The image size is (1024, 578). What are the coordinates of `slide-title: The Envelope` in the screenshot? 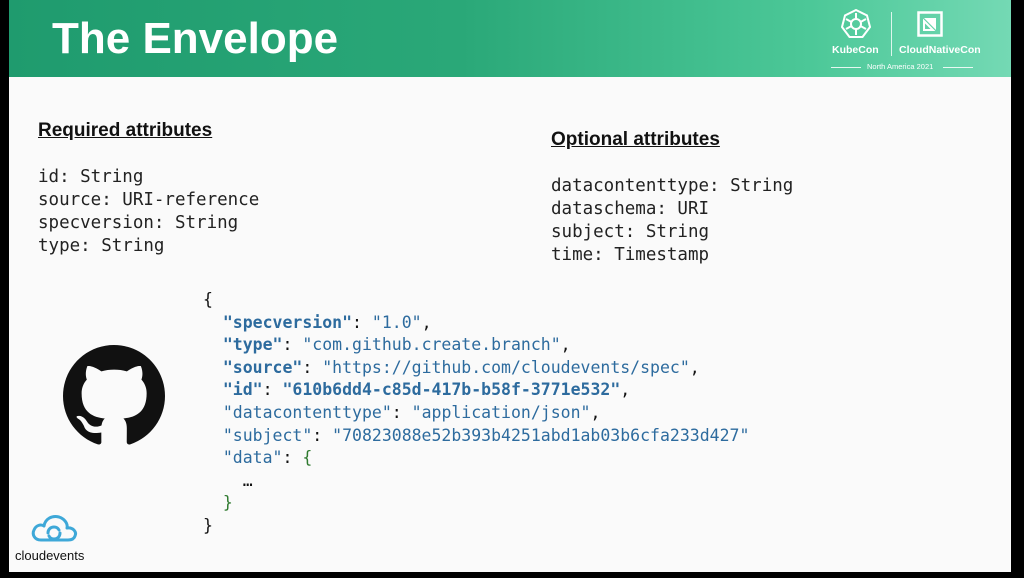 It's located at (195, 38).